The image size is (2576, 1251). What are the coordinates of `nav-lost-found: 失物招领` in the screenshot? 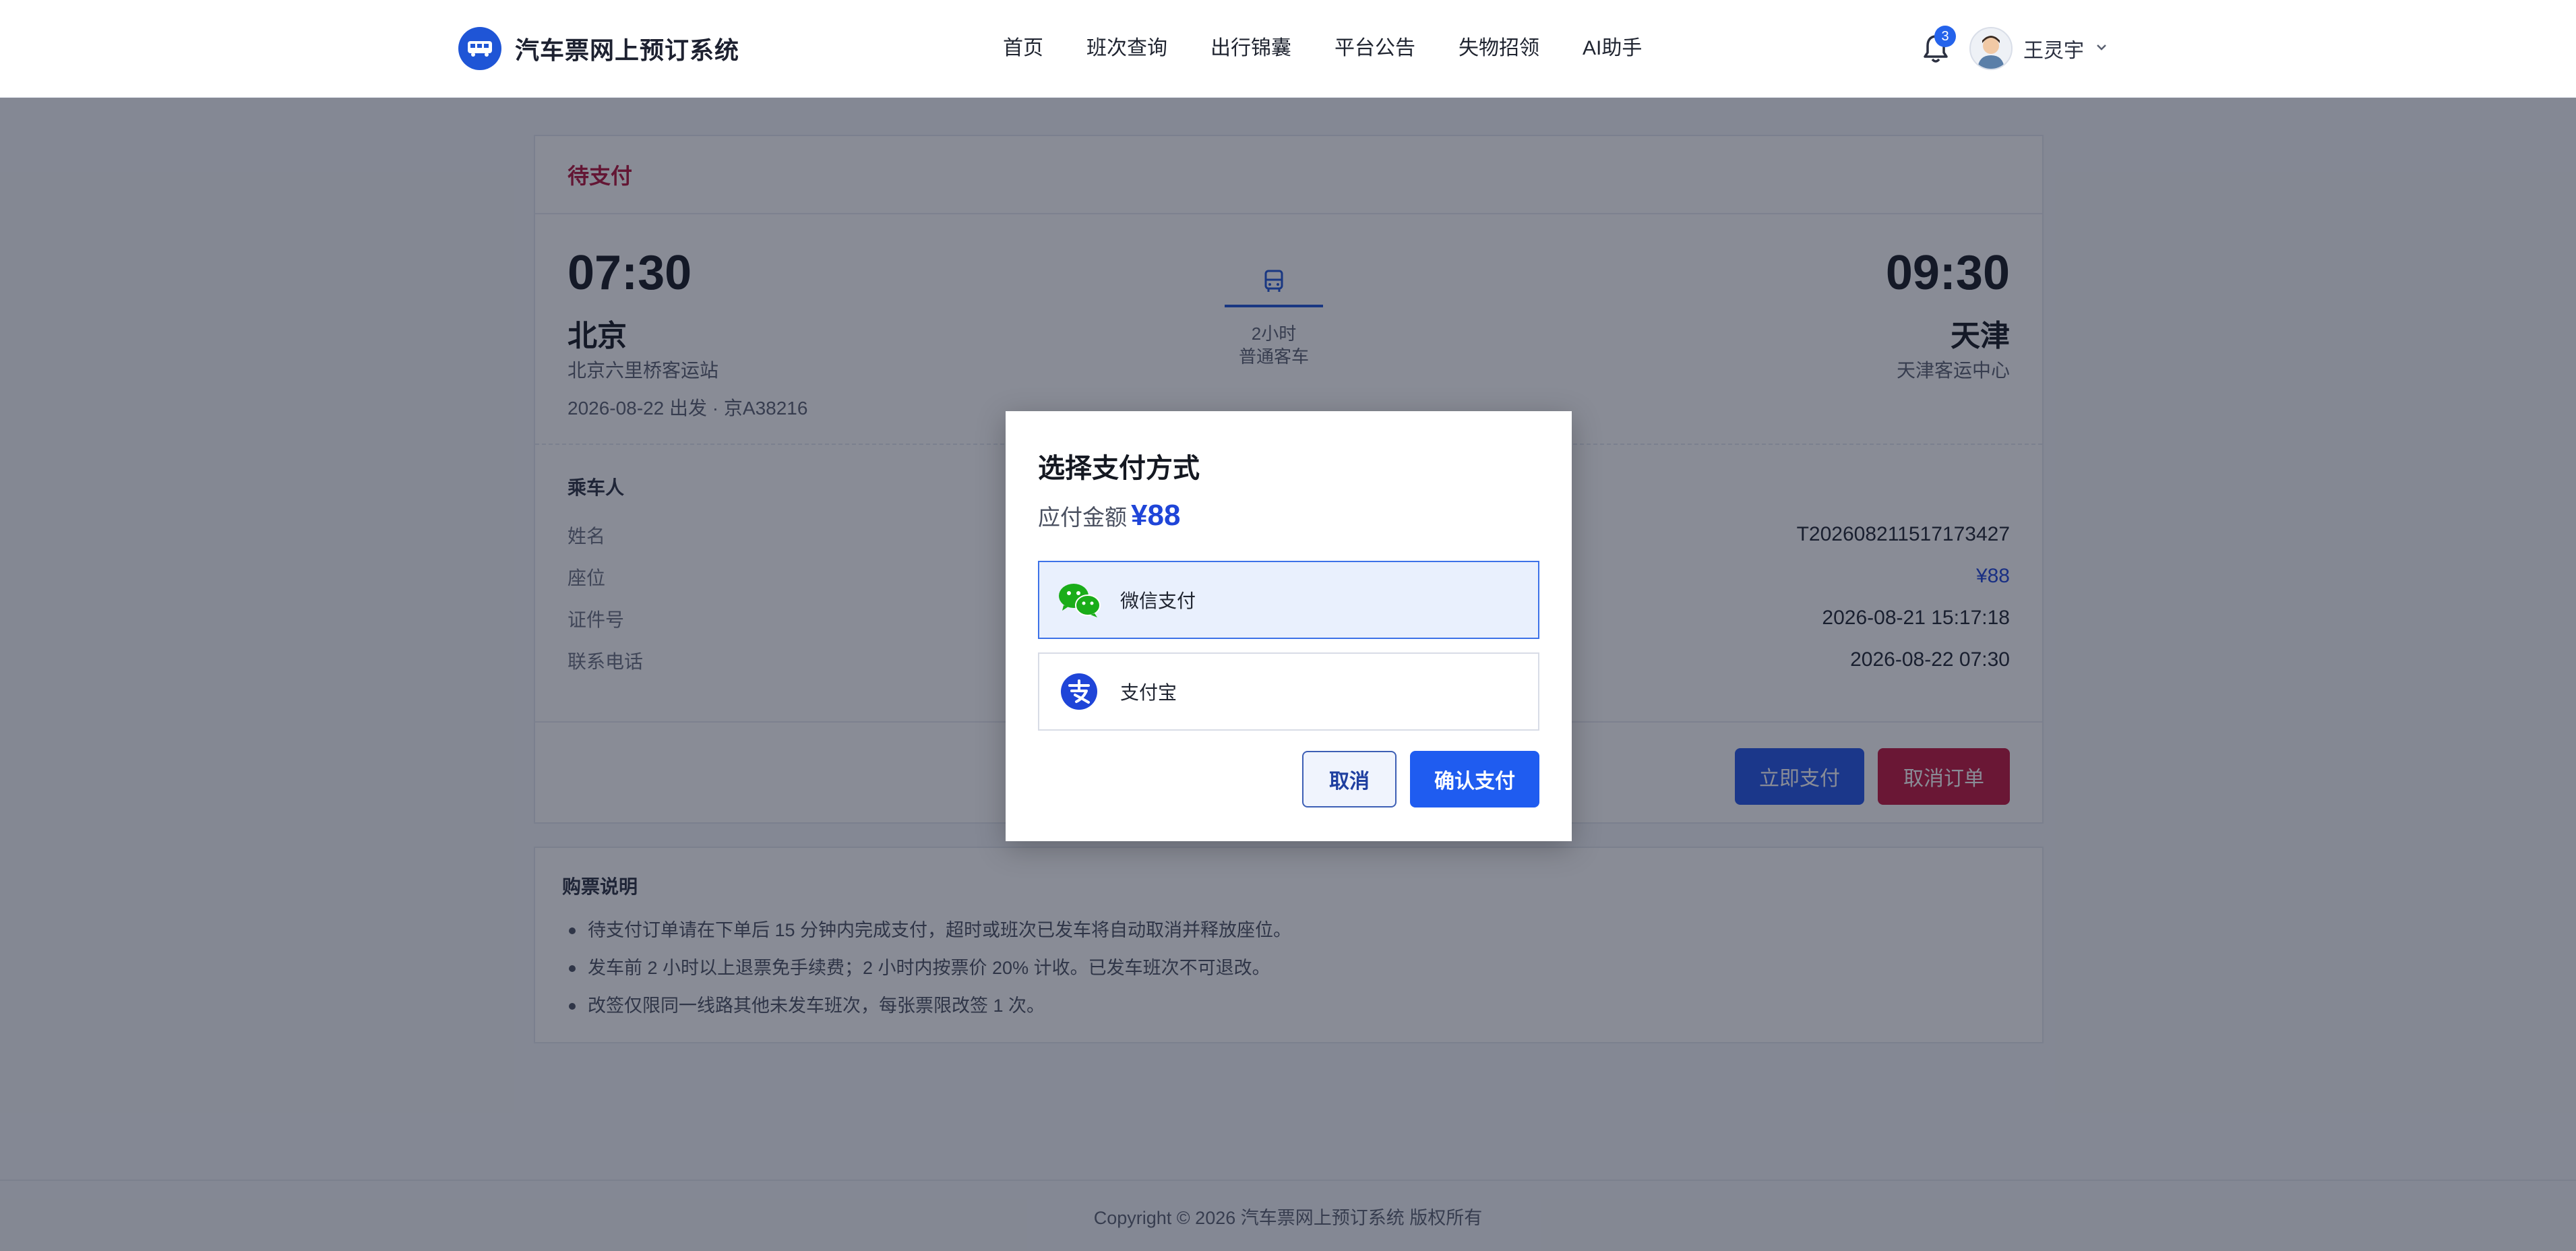 It's located at (1499, 48).